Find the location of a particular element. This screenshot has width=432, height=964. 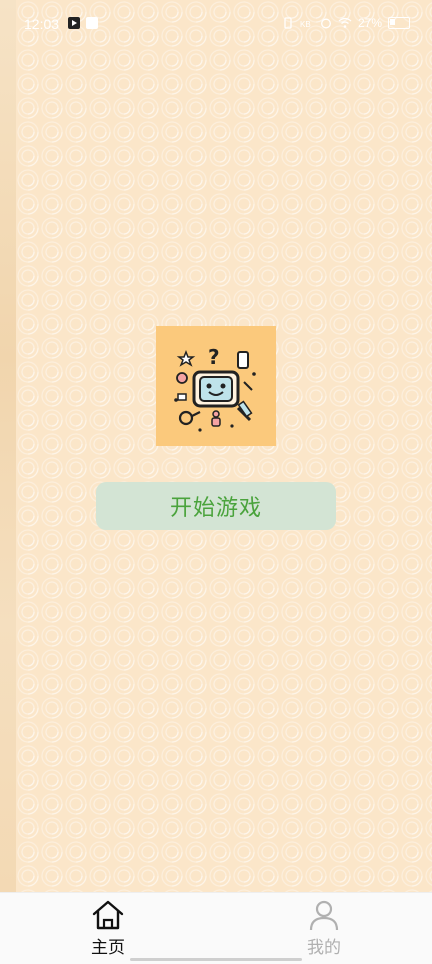

status-notification-icons is located at coordinates (83, 23).